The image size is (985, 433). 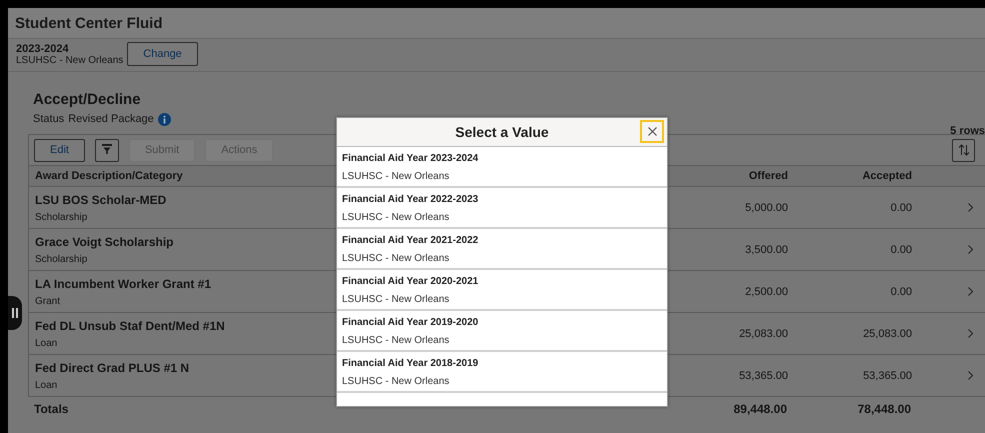 What do you see at coordinates (111, 119) in the screenshot?
I see `status-value: Revised Package` at bounding box center [111, 119].